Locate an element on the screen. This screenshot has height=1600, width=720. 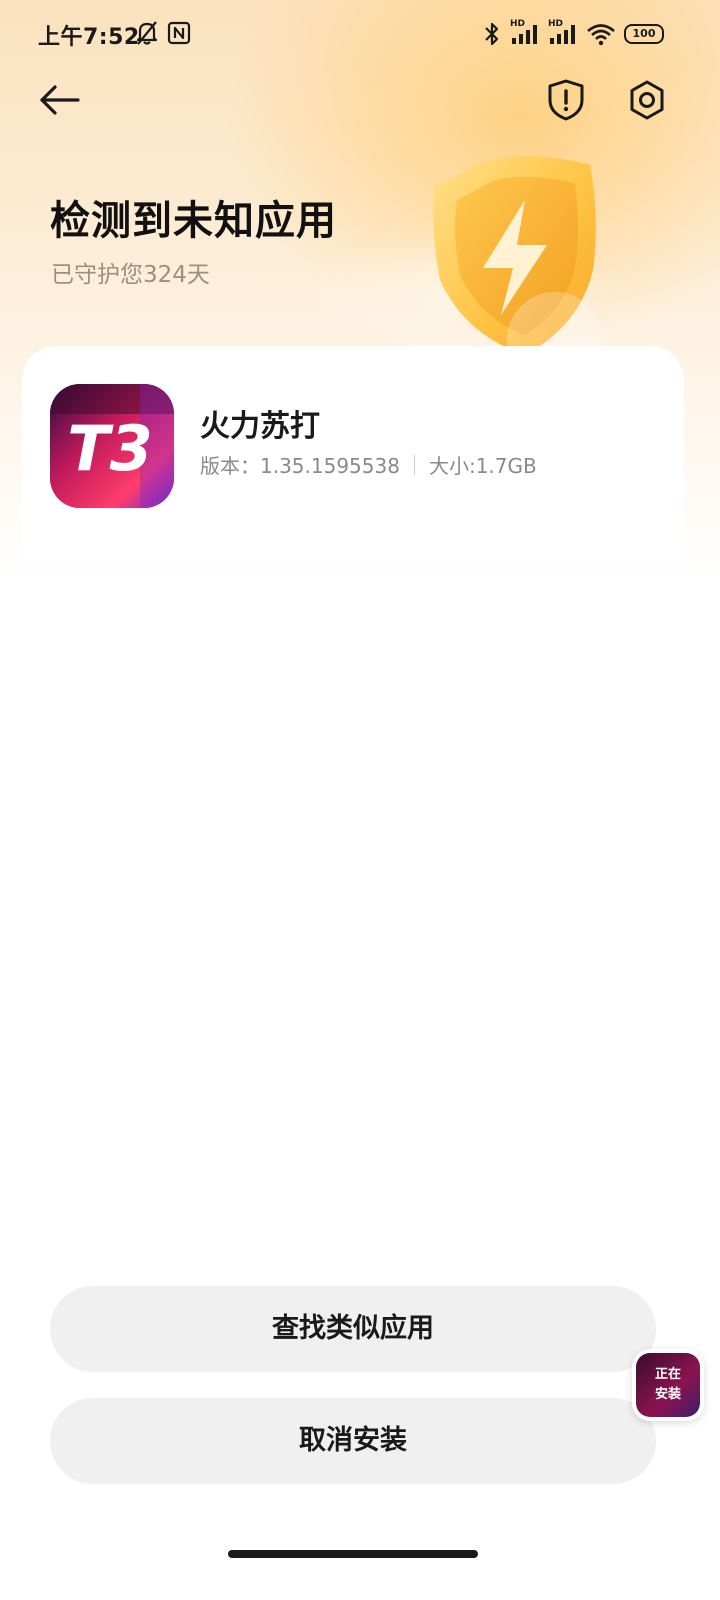
app-info-card: T3 火力苏打 版本：1.35.1595538 大小:1.7GB is located at coordinates (353, 456).